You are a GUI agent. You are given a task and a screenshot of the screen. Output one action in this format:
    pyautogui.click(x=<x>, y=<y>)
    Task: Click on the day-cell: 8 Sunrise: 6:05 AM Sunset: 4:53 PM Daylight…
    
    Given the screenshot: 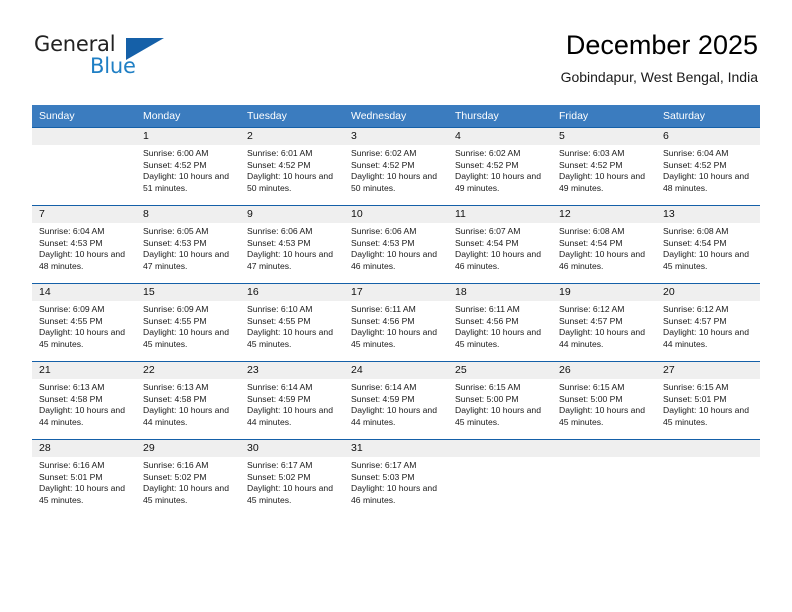 What is the action you would take?
    pyautogui.click(x=188, y=244)
    